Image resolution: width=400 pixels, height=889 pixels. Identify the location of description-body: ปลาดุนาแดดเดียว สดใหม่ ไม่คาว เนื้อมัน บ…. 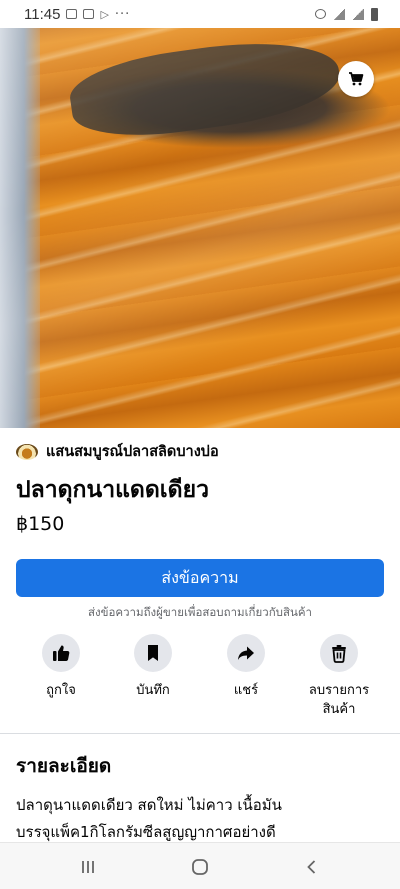
(202, 819).